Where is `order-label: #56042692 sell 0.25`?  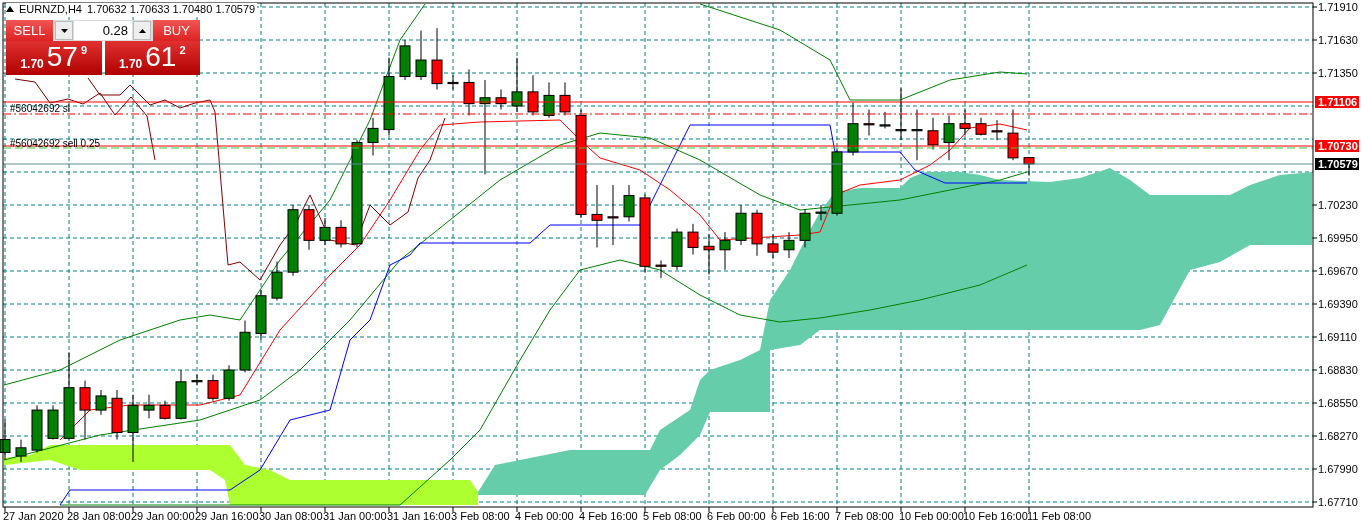 order-label: #56042692 sell 0.25 is located at coordinates (55, 143).